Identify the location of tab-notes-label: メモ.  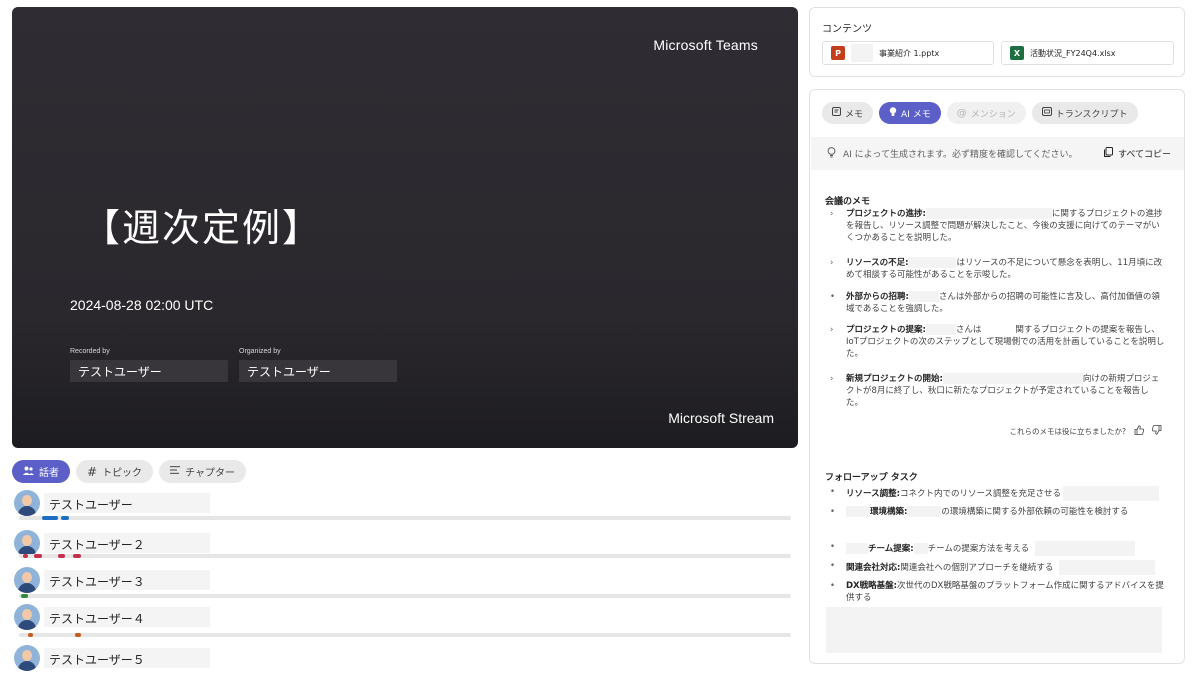
(854, 114).